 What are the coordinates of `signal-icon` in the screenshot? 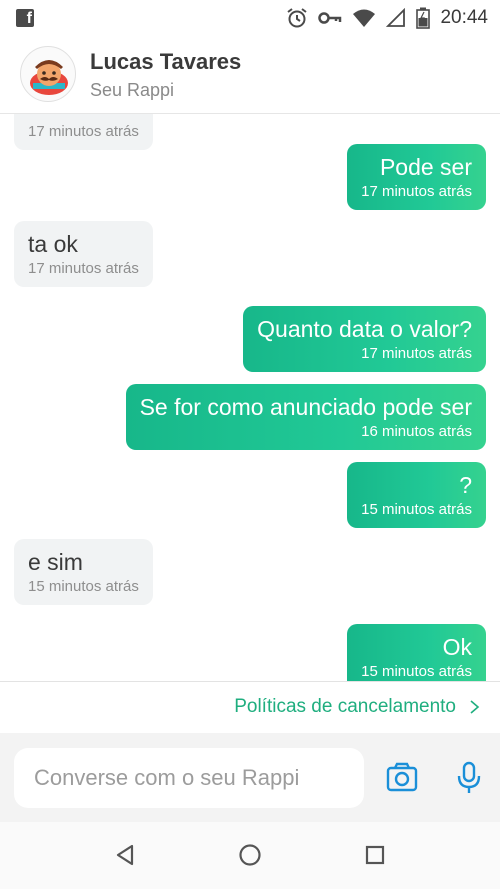 It's located at (396, 17).